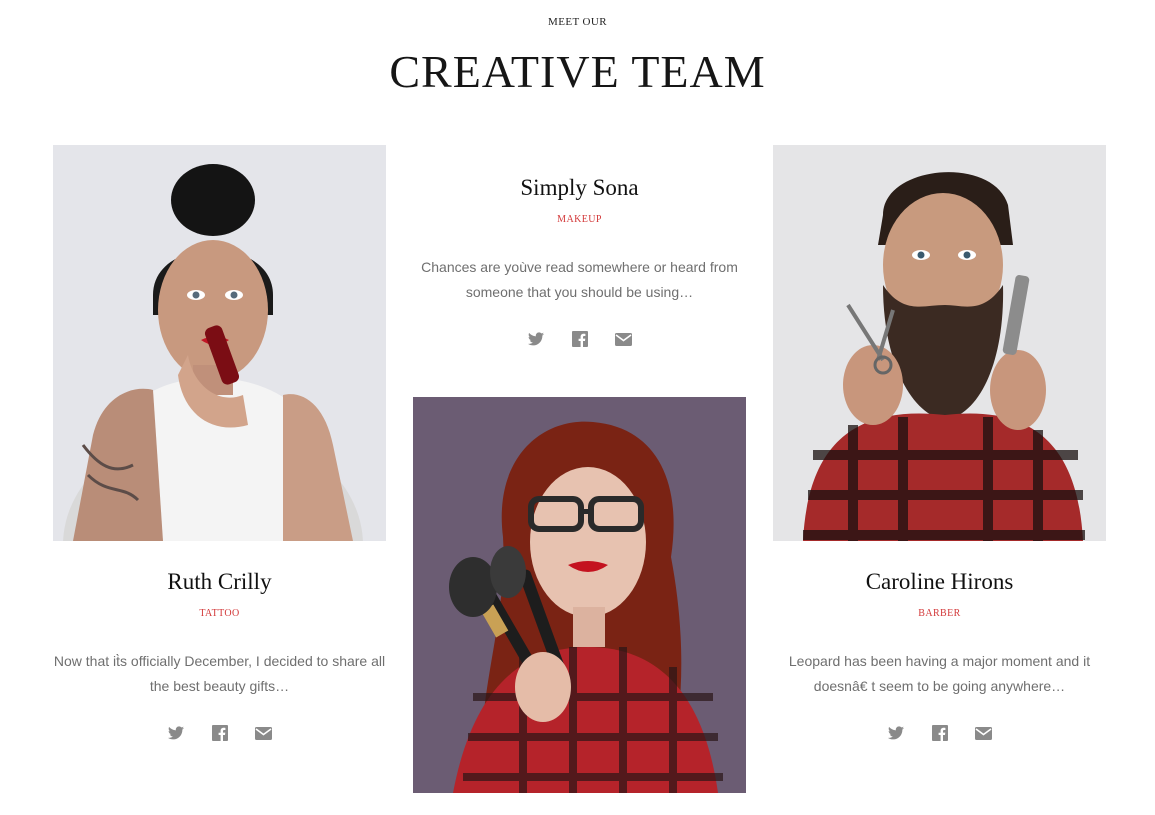 The image size is (1155, 815). What do you see at coordinates (579, 219) in the screenshot?
I see `member-role: MAKEUP` at bounding box center [579, 219].